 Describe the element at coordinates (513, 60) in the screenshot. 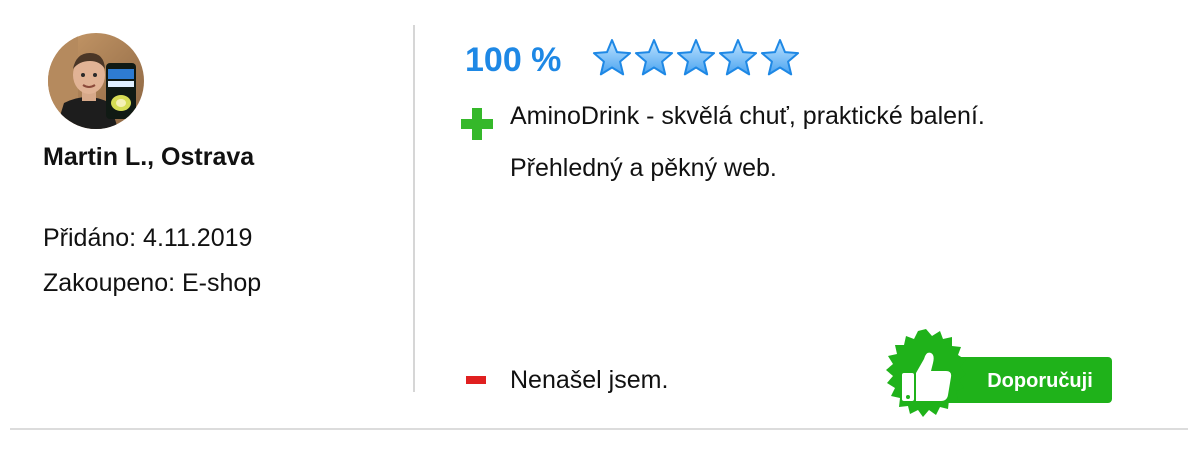

I see `rating-percent: 100 %` at that location.